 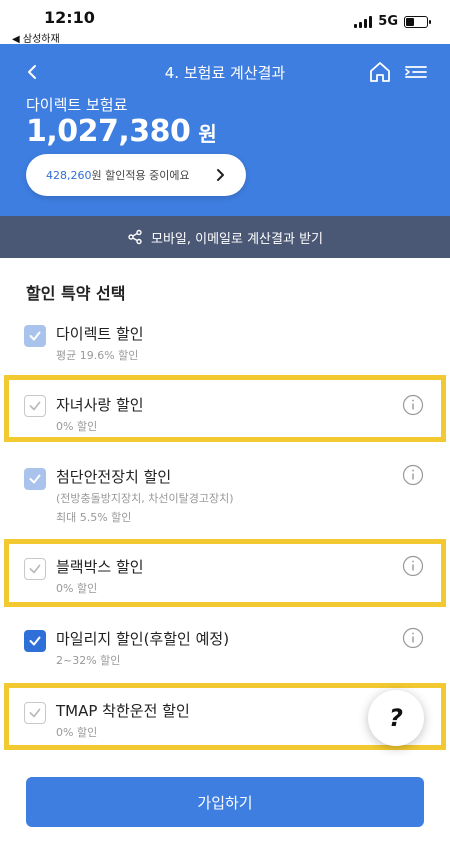 I want to click on chevron-right-icon, so click(x=220, y=175).